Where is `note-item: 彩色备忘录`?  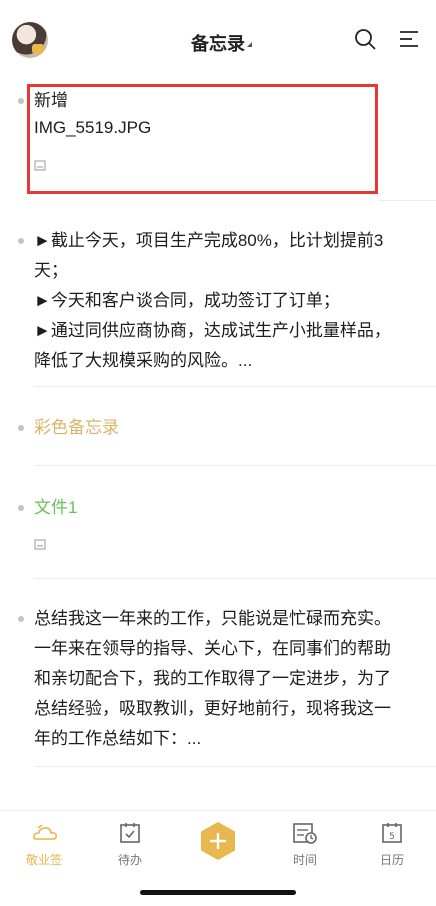
note-item: 彩色备忘录 is located at coordinates (218, 438).